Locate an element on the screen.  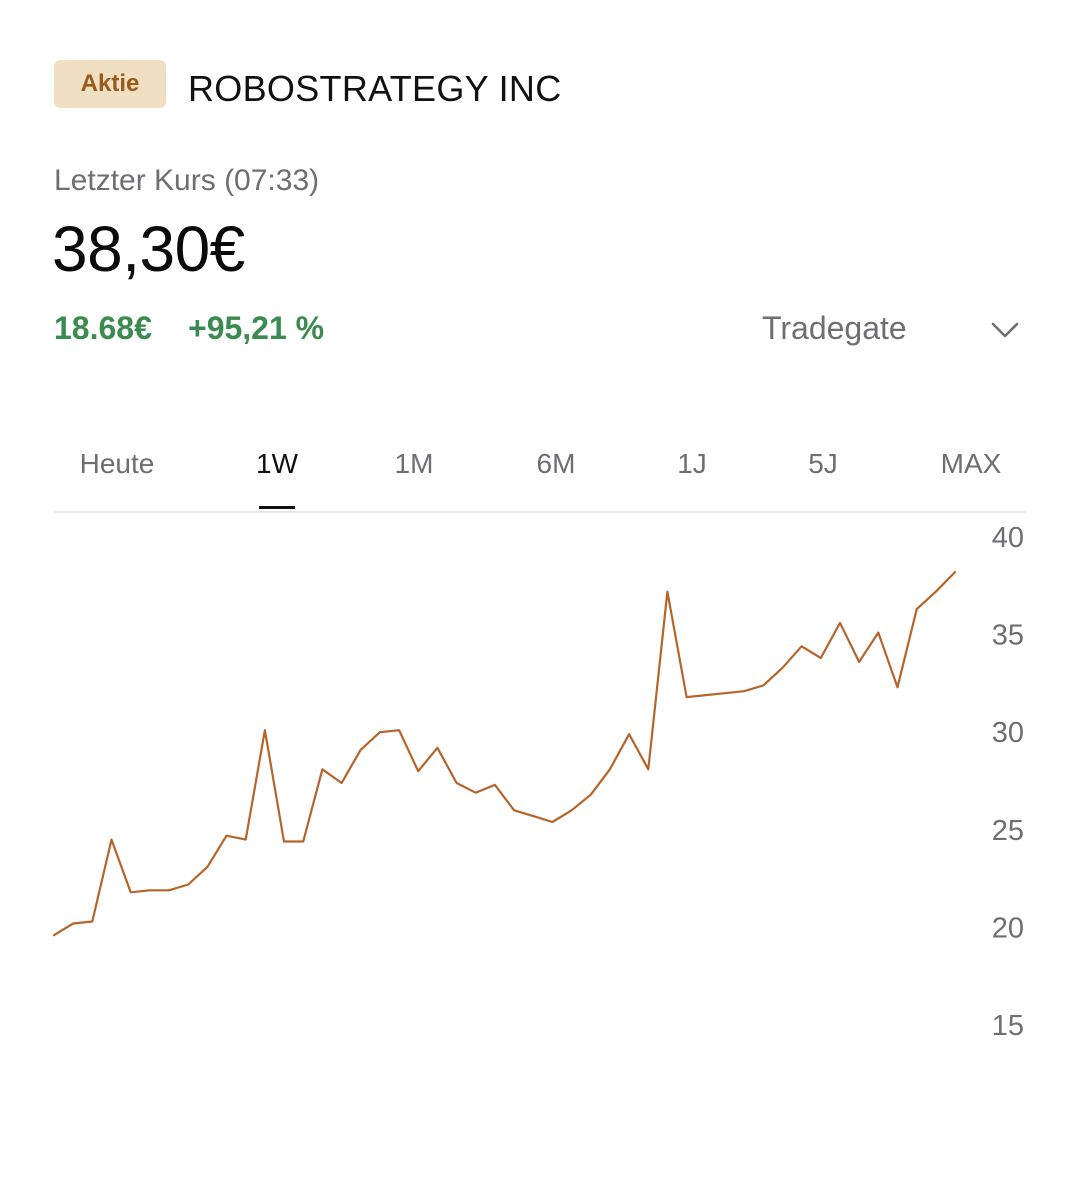
tab-1m: 1M is located at coordinates (414, 464).